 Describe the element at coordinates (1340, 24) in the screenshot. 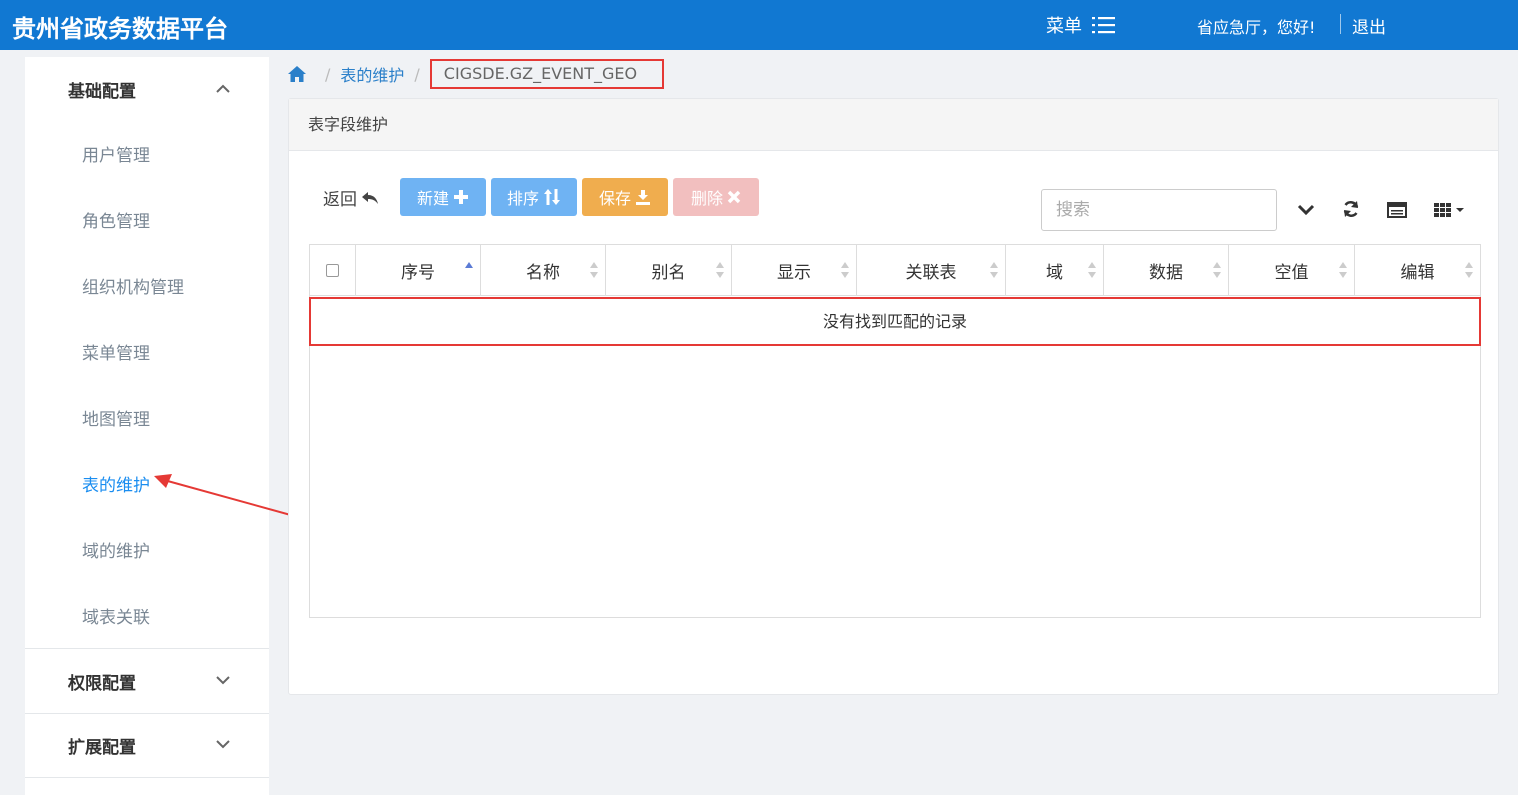

I see `header-divider` at that location.